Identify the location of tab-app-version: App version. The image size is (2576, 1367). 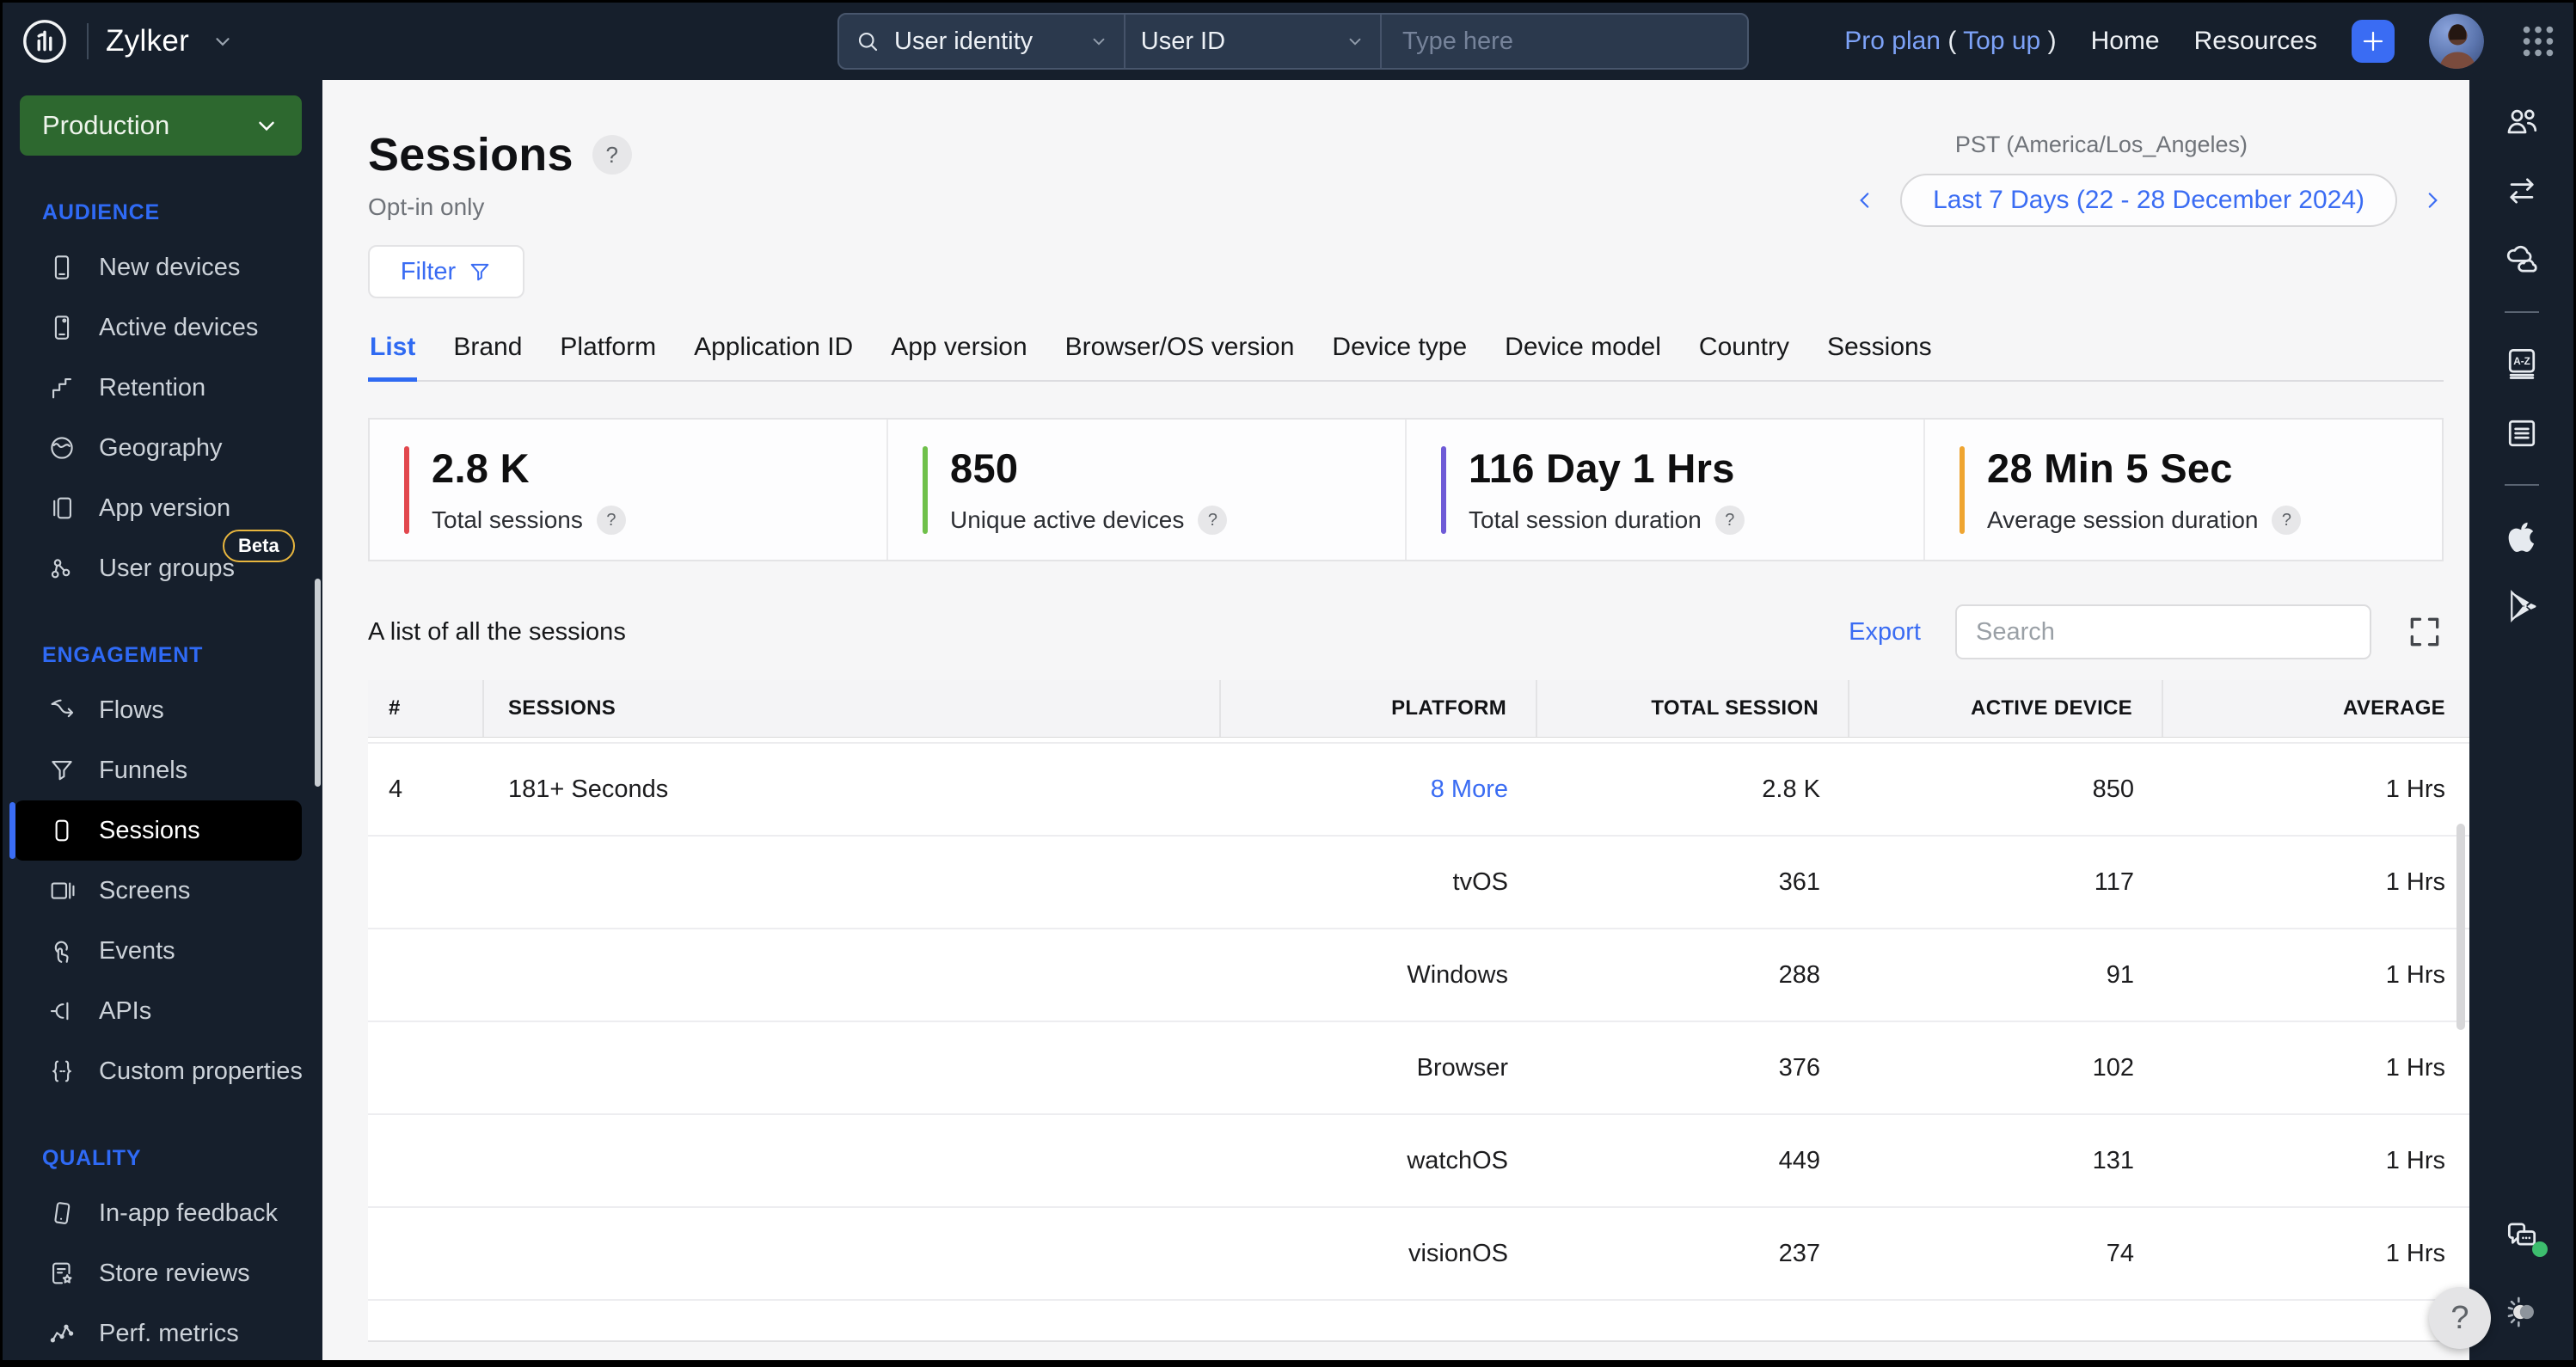
(958, 354).